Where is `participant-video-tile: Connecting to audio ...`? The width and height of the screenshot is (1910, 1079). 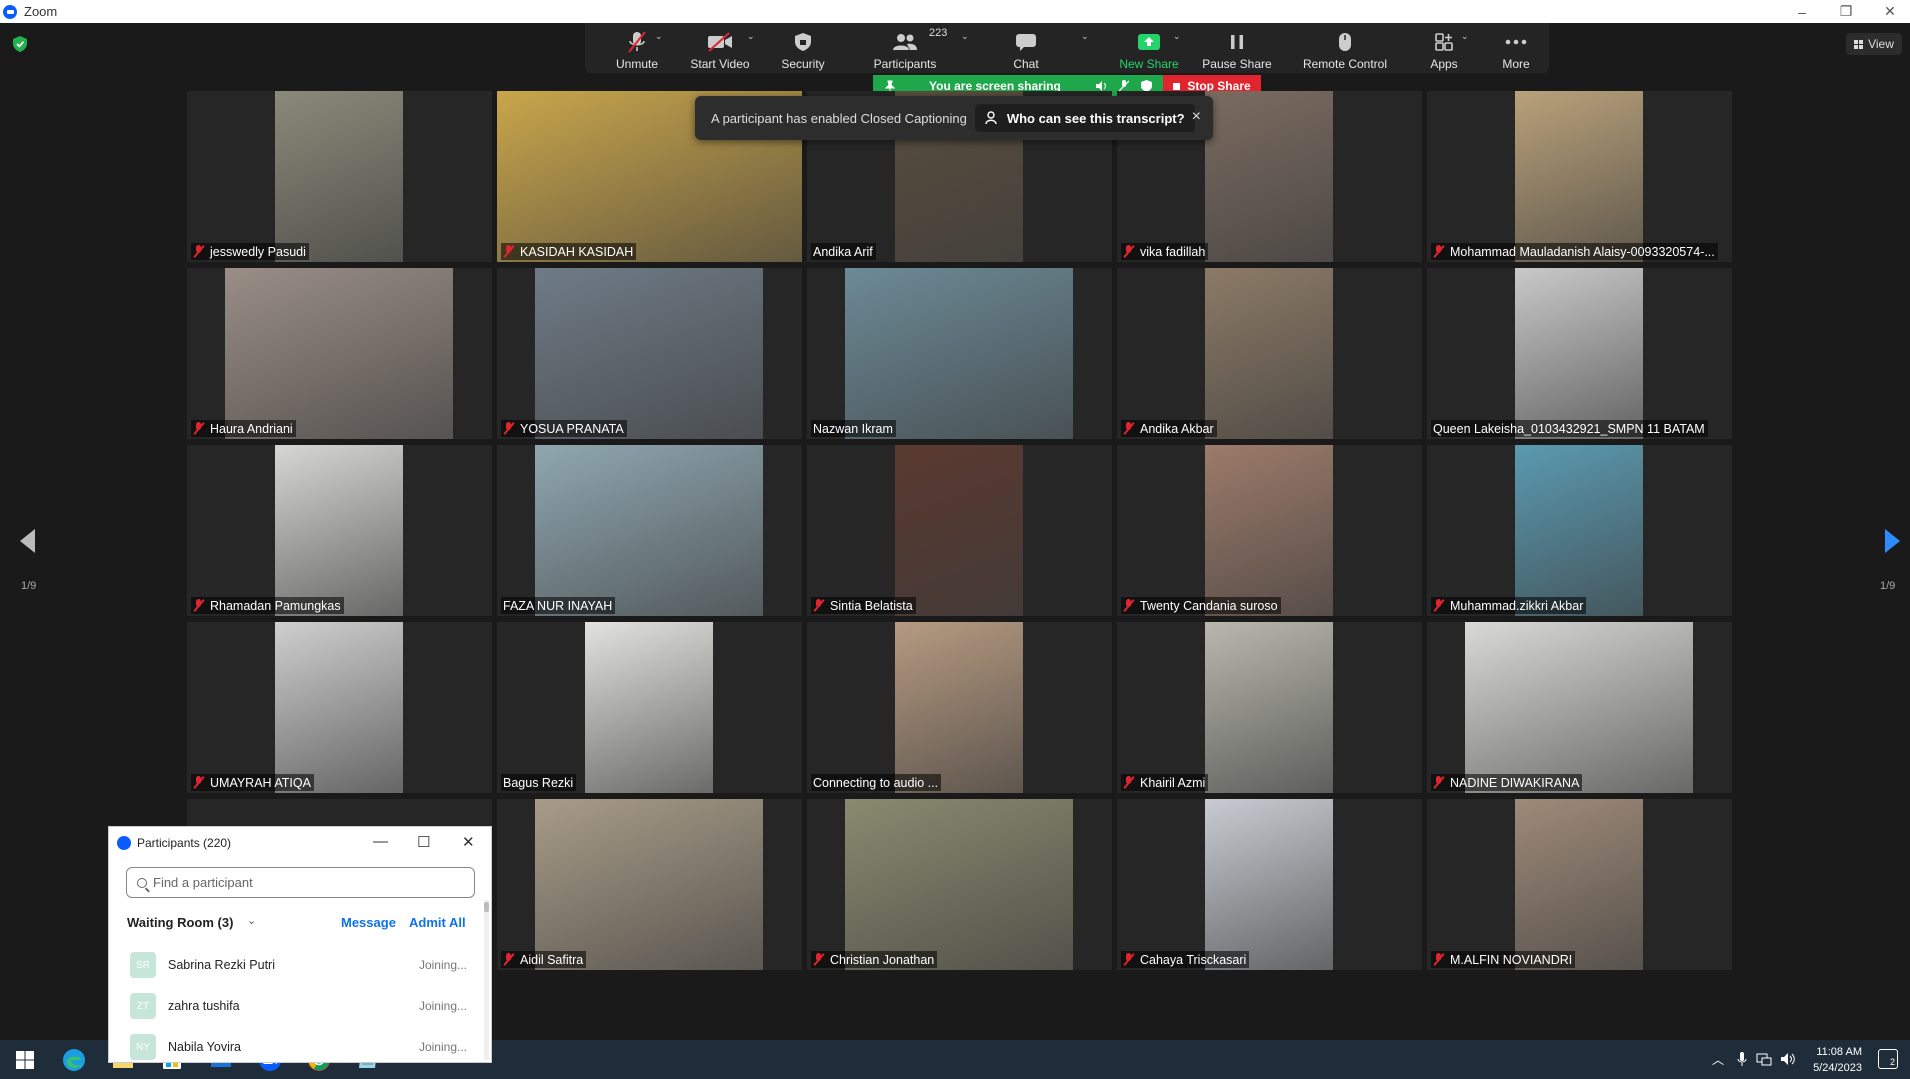
participant-video-tile: Connecting to audio ... is located at coordinates (959, 707).